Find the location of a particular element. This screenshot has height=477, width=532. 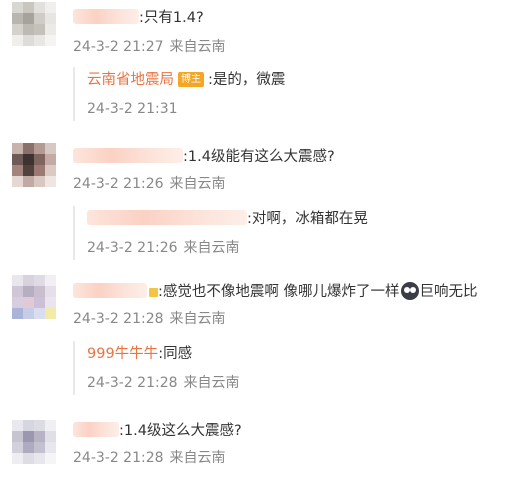

reply-meta: 24-3-2 21:26 来自云南 is located at coordinates (307, 248).